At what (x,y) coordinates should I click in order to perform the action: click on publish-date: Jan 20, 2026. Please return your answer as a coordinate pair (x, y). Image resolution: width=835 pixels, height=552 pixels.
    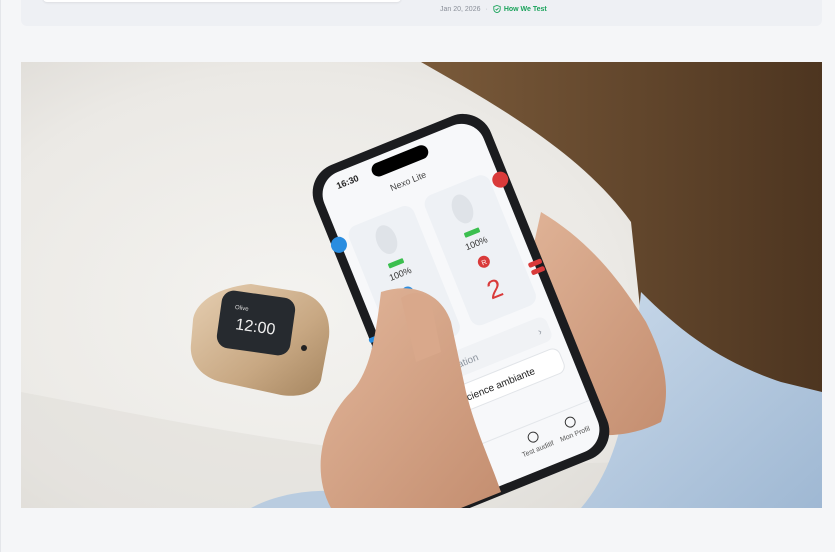
    Looking at the image, I should click on (460, 9).